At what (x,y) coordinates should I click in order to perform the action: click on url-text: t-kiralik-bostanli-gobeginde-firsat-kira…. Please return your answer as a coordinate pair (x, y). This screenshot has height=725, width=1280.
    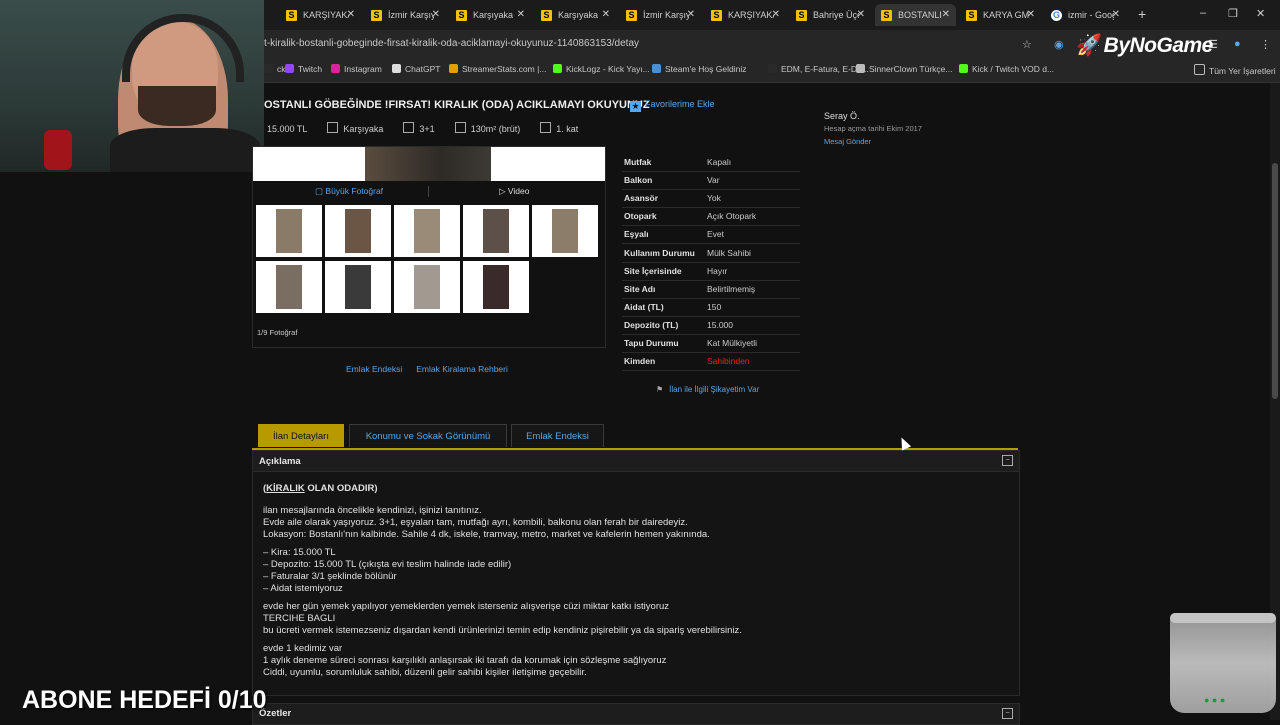
    Looking at the image, I should click on (451, 43).